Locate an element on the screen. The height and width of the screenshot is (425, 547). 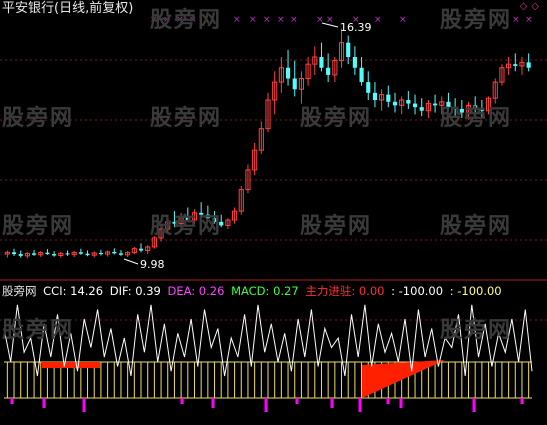
low-price-label: 9.98 is located at coordinates (152, 264).